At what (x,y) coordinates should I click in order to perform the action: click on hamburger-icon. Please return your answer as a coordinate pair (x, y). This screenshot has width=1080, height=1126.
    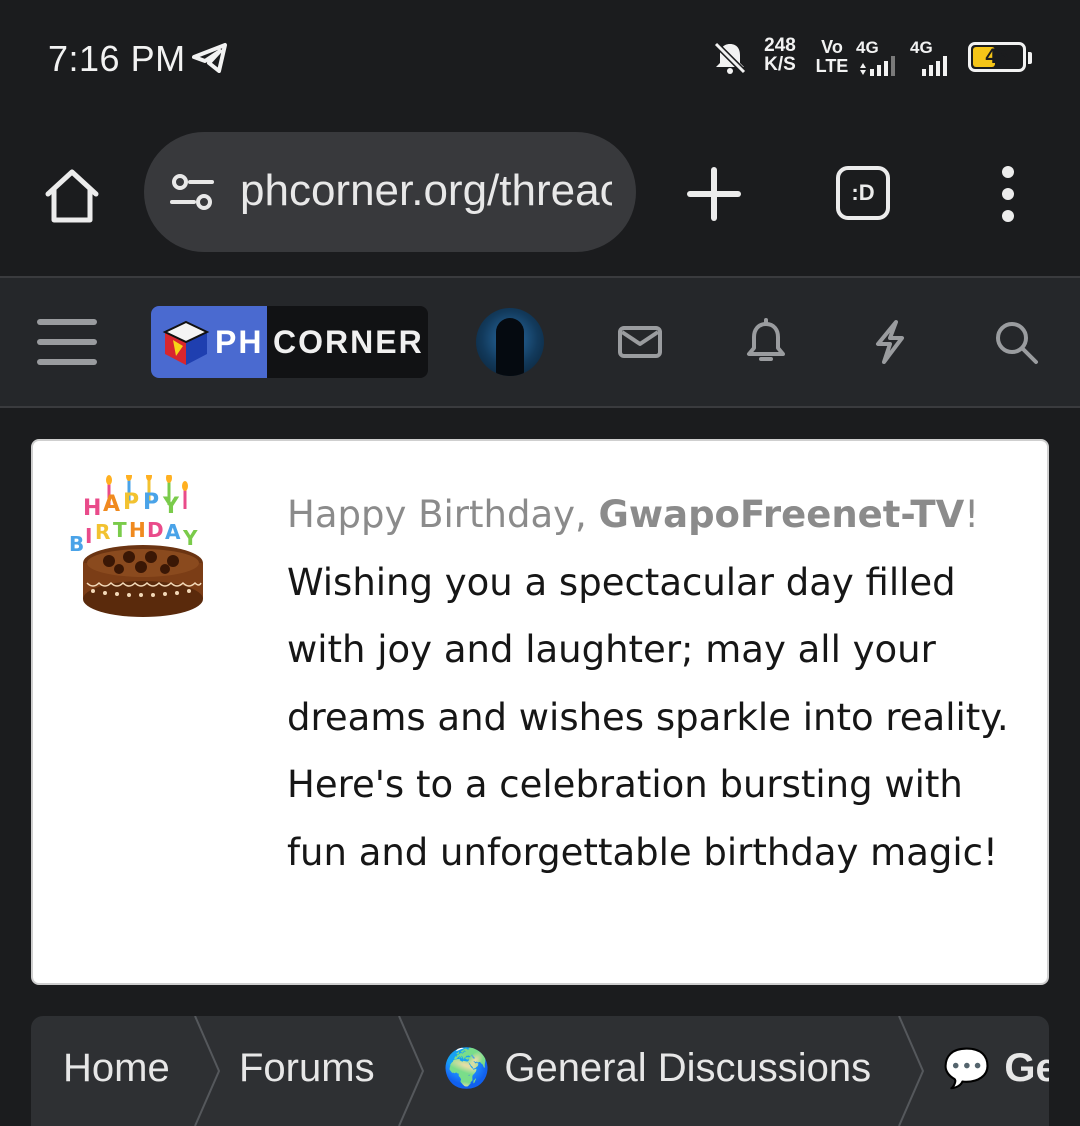
    Looking at the image, I should click on (67, 342).